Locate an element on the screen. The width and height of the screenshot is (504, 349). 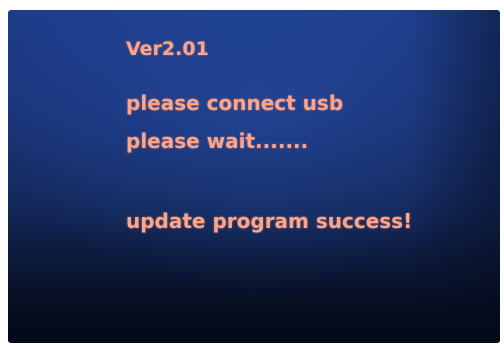
firmware-version: Ver2.01 is located at coordinates (167, 49).